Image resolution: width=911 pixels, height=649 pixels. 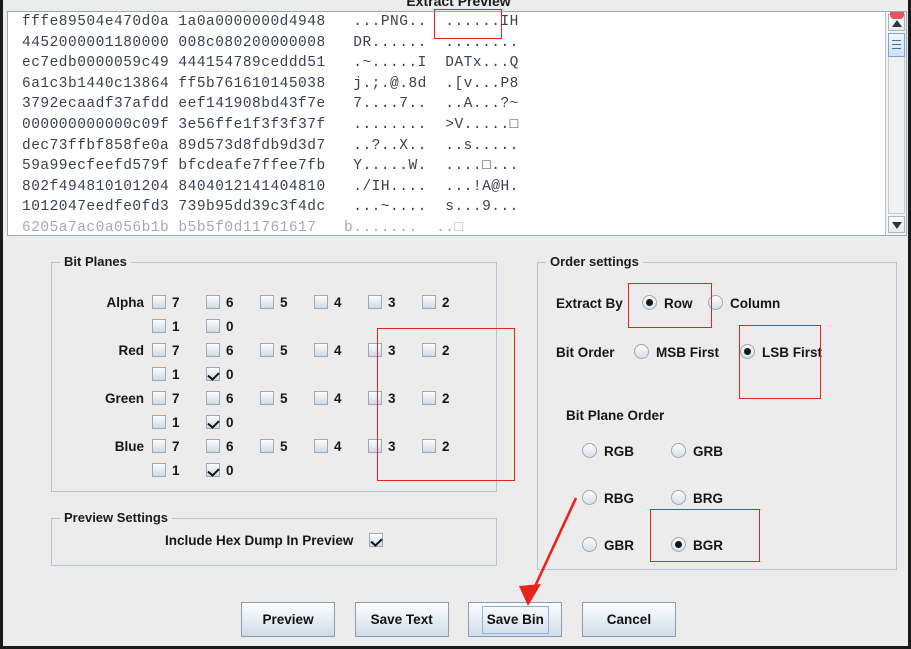 What do you see at coordinates (159, 422) in the screenshot?
I see `checkbox-green-bit1` at bounding box center [159, 422].